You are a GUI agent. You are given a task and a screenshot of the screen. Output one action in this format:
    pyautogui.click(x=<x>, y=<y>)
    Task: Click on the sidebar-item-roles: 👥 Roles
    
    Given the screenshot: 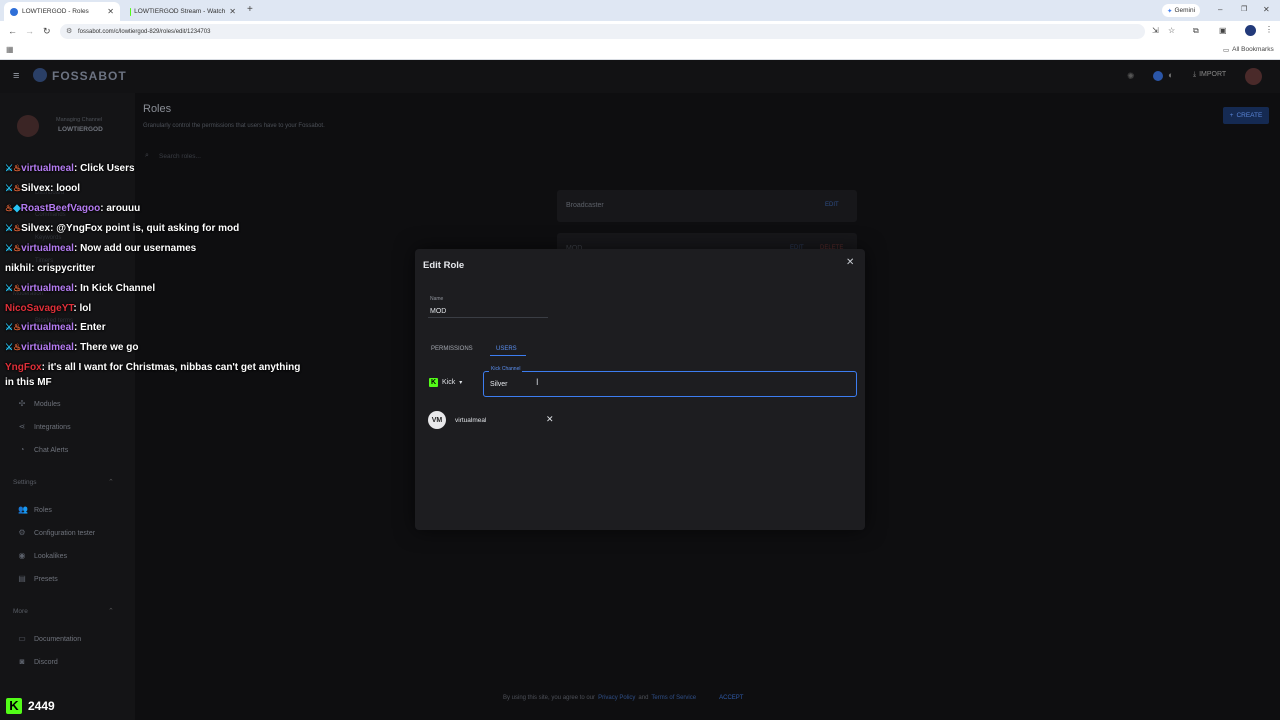 What is the action you would take?
    pyautogui.click(x=35, y=510)
    